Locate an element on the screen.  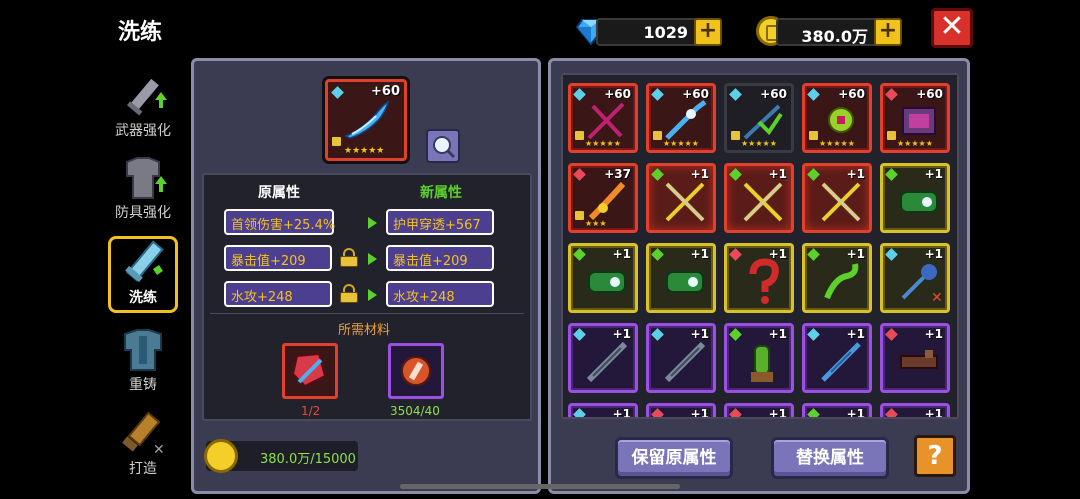
coin-counter: 380.0万 + is located at coordinates (839, 32).